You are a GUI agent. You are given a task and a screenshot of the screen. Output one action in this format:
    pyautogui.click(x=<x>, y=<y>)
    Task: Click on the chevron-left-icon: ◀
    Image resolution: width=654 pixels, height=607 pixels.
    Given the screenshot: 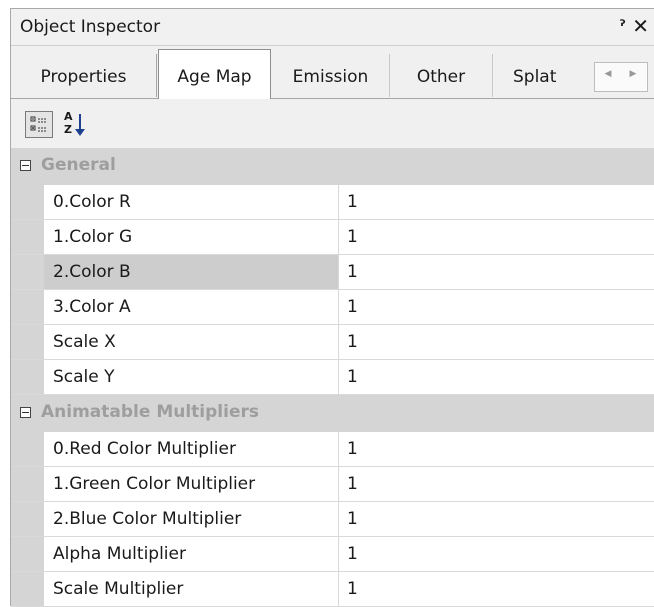 What is the action you would take?
    pyautogui.click(x=608, y=74)
    